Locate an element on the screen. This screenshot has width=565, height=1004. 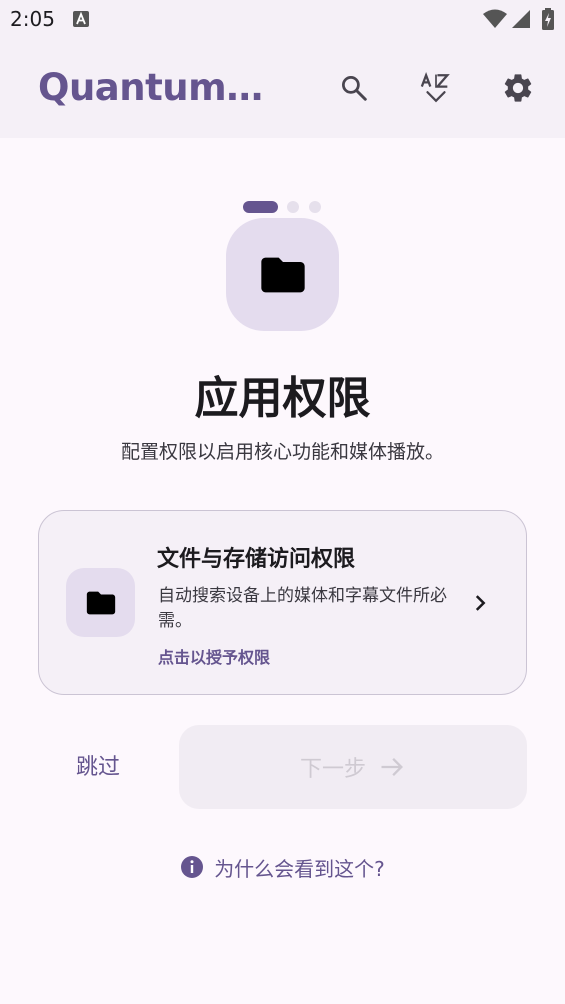
page-dot-active is located at coordinates (260, 207).